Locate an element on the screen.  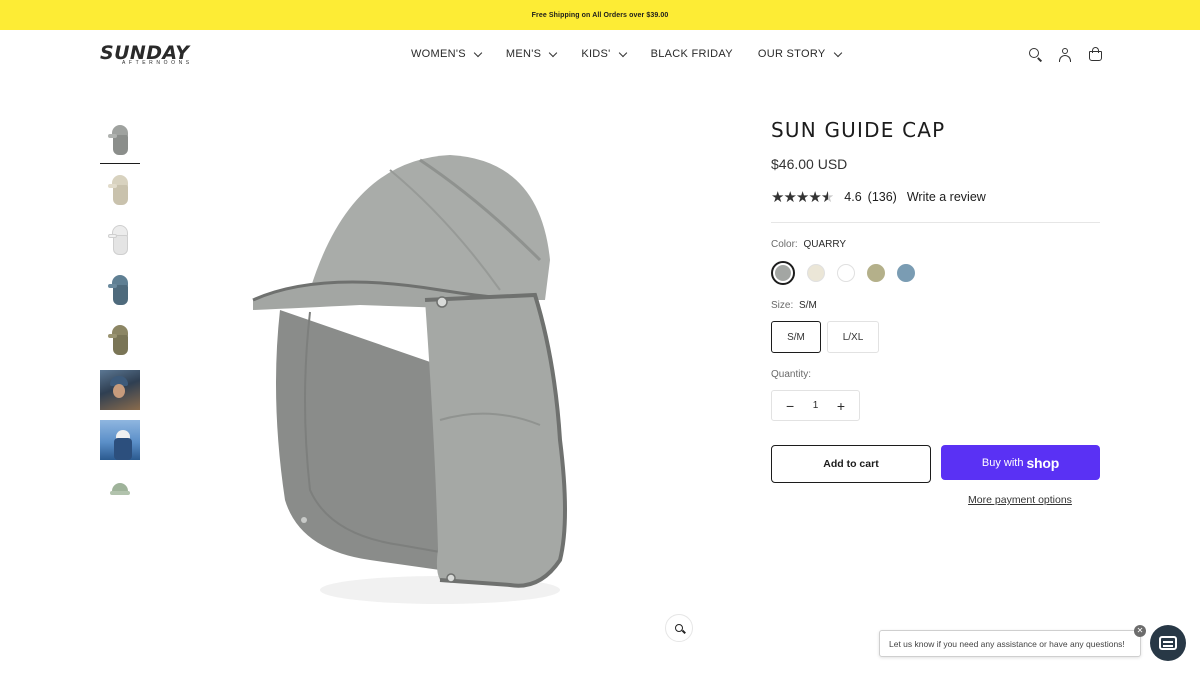
header-actions is located at coordinates (1065, 54).